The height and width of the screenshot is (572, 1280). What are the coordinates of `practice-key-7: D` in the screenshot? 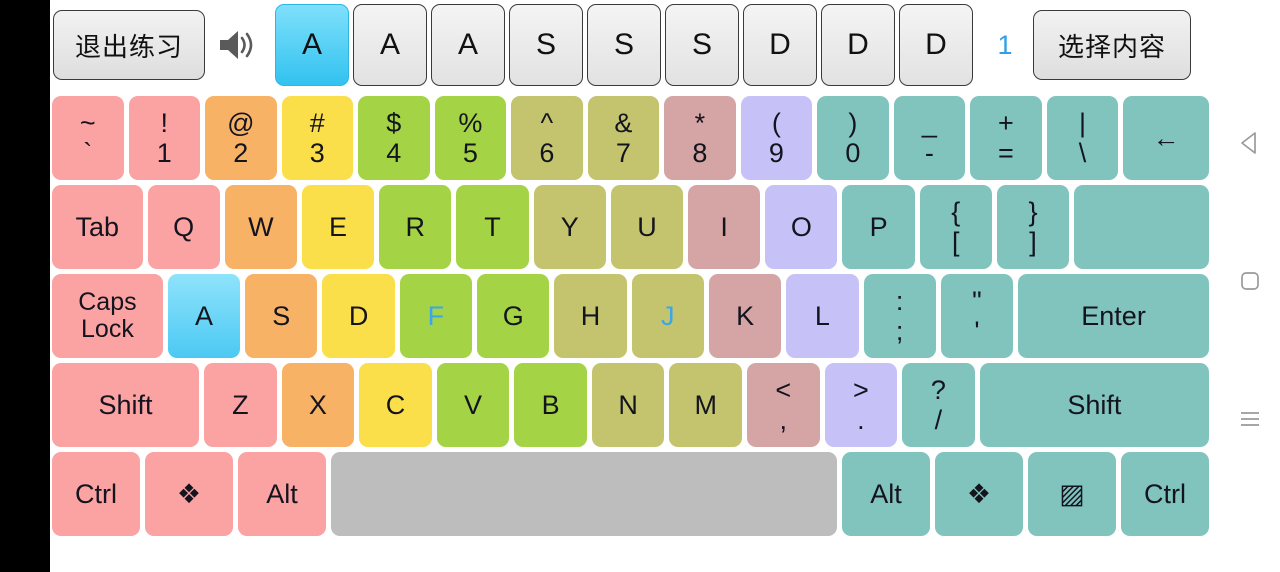 It's located at (858, 45).